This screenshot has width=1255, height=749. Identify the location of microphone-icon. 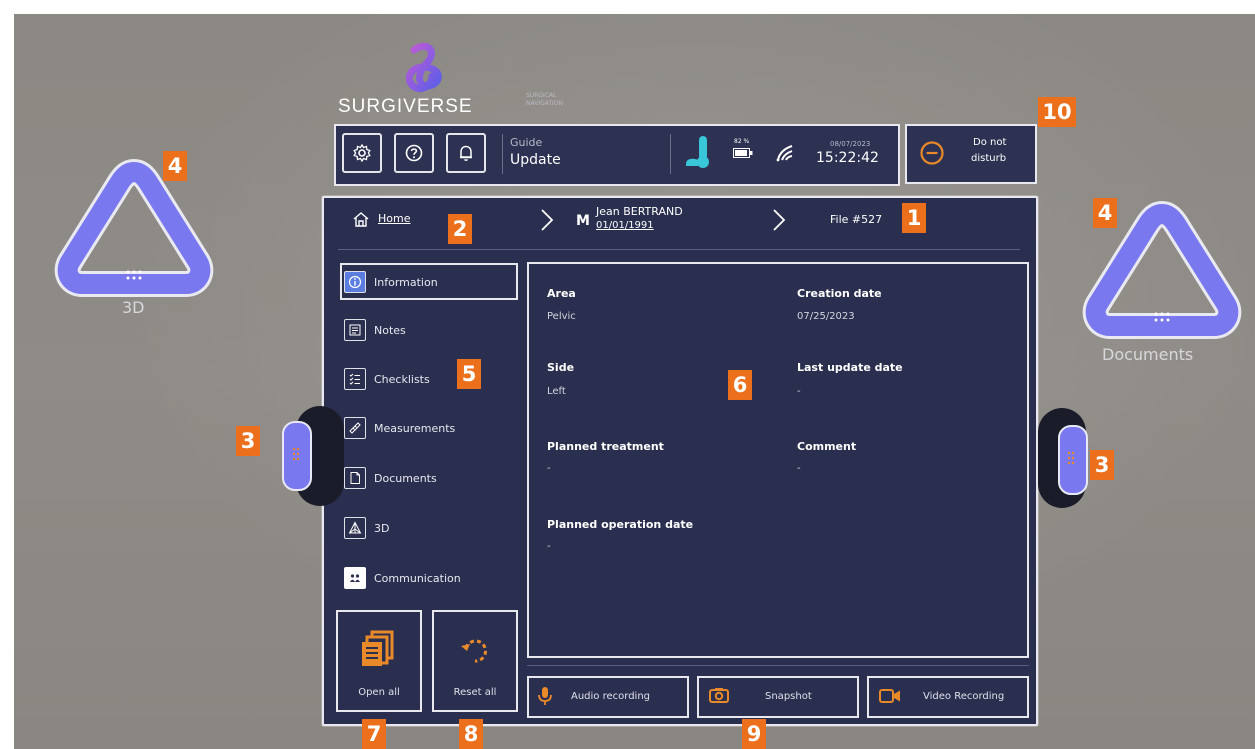
(545, 696).